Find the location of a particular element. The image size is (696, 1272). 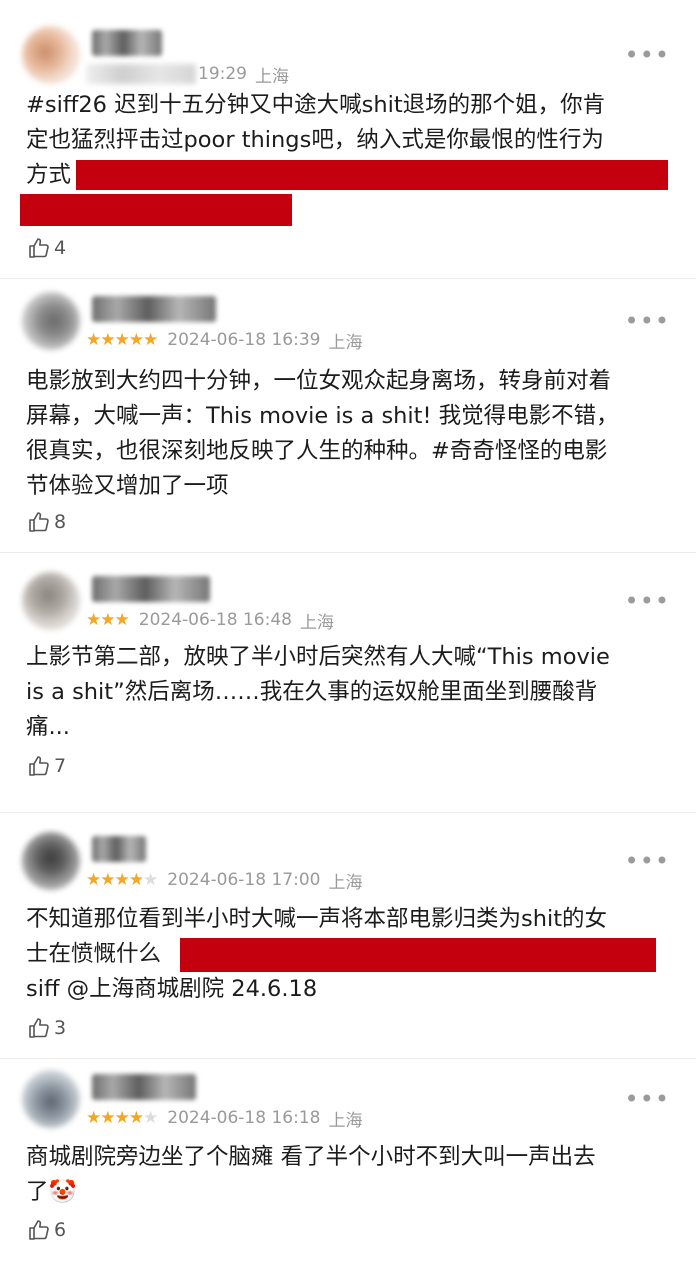

review-text-line: siff @上海商城剧院 24.6.18 is located at coordinates (172, 989).